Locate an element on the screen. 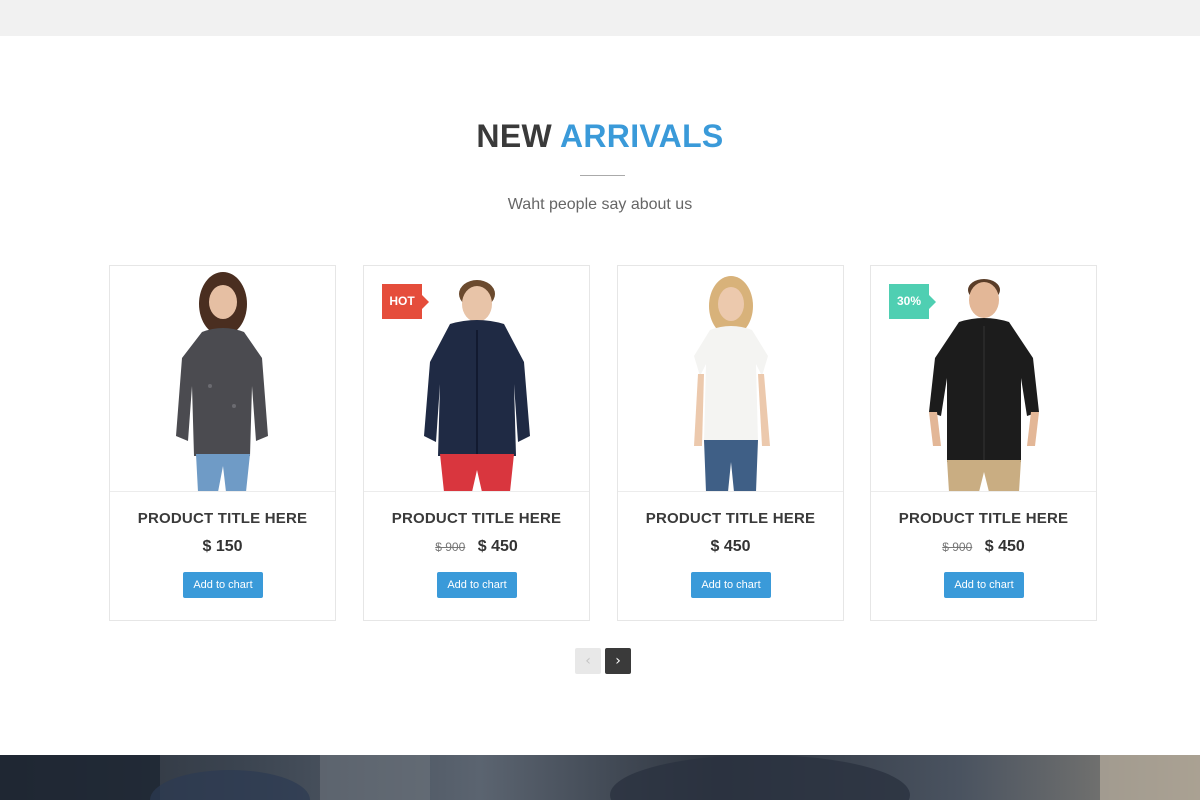  product-card: PRODUCT TITLE HERE $ 150 Add to chart is located at coordinates (222, 443).